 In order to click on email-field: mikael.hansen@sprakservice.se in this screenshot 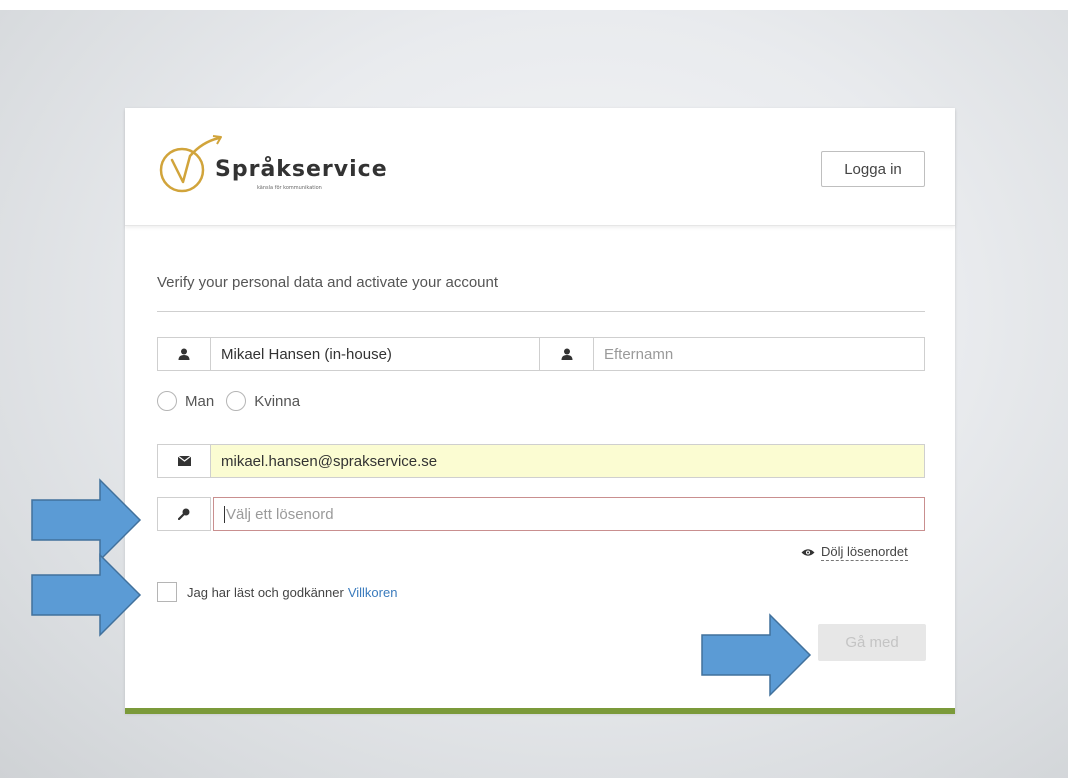, I will do `click(568, 461)`.